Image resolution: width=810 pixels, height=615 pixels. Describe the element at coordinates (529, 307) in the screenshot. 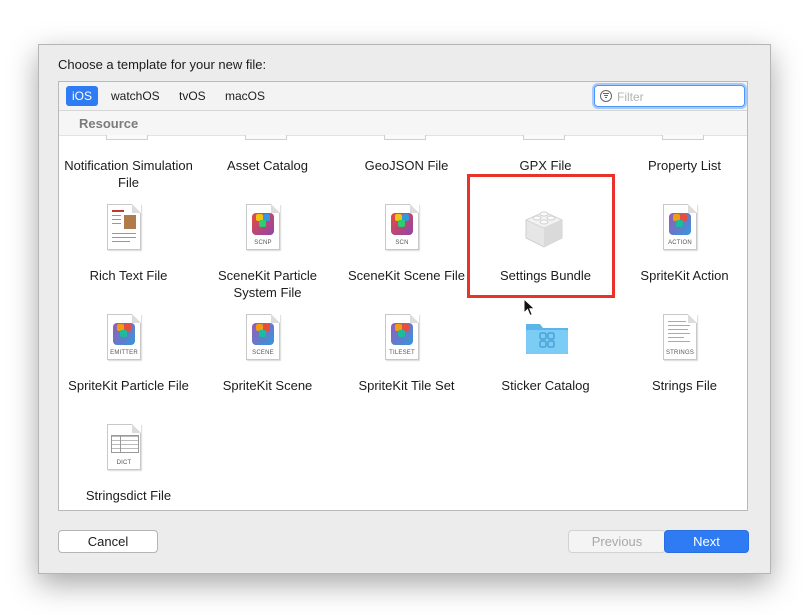

I see `mouse-pointer-icon` at that location.